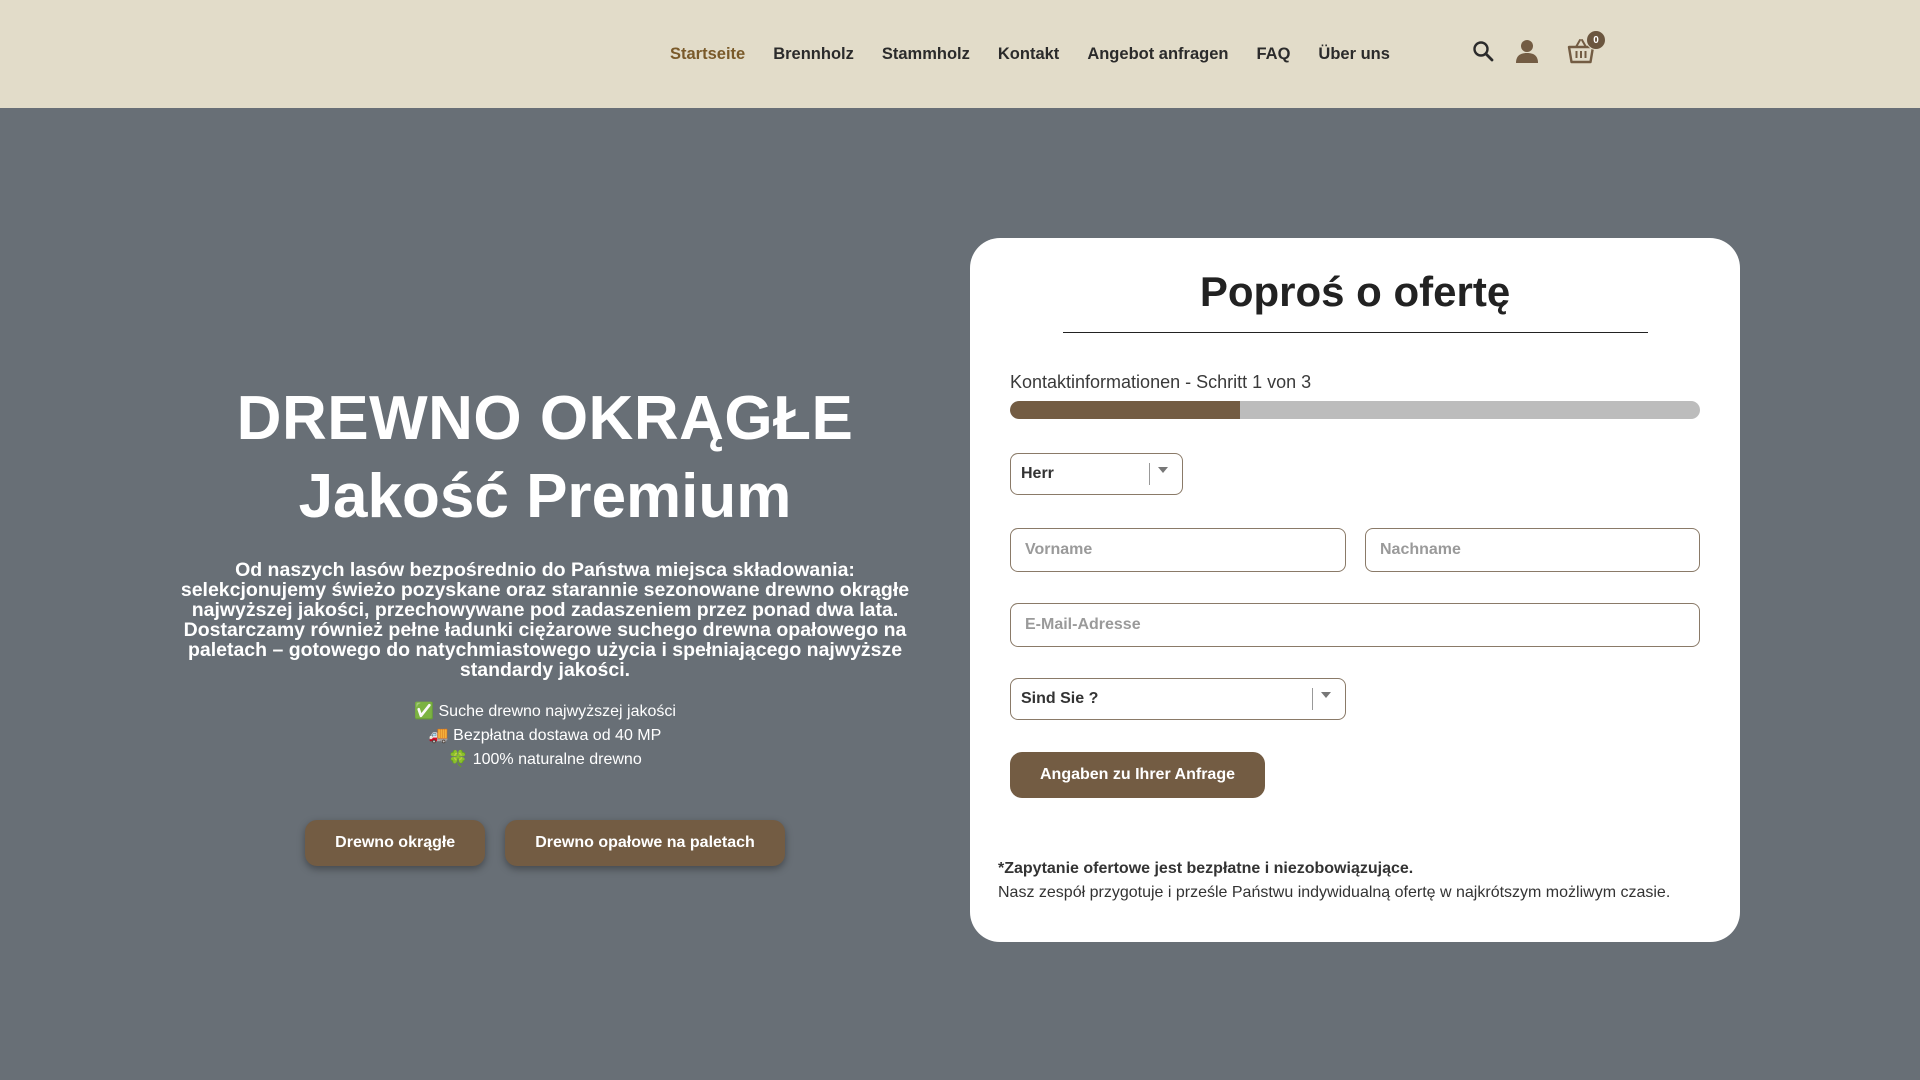 The width and height of the screenshot is (1920, 1080). What do you see at coordinates (645, 843) in the screenshot?
I see `pallet-wood-button: Drewno opałowe na paletach` at bounding box center [645, 843].